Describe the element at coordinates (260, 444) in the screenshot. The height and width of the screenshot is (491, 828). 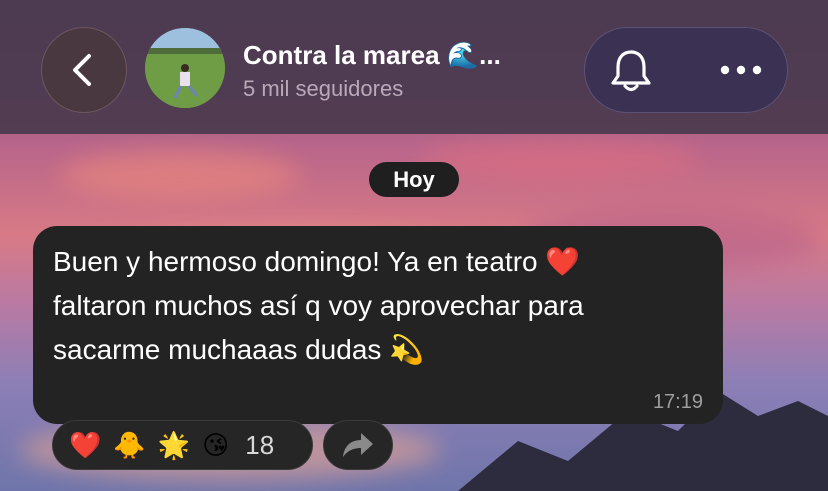
I see `reaction-count: 18` at that location.